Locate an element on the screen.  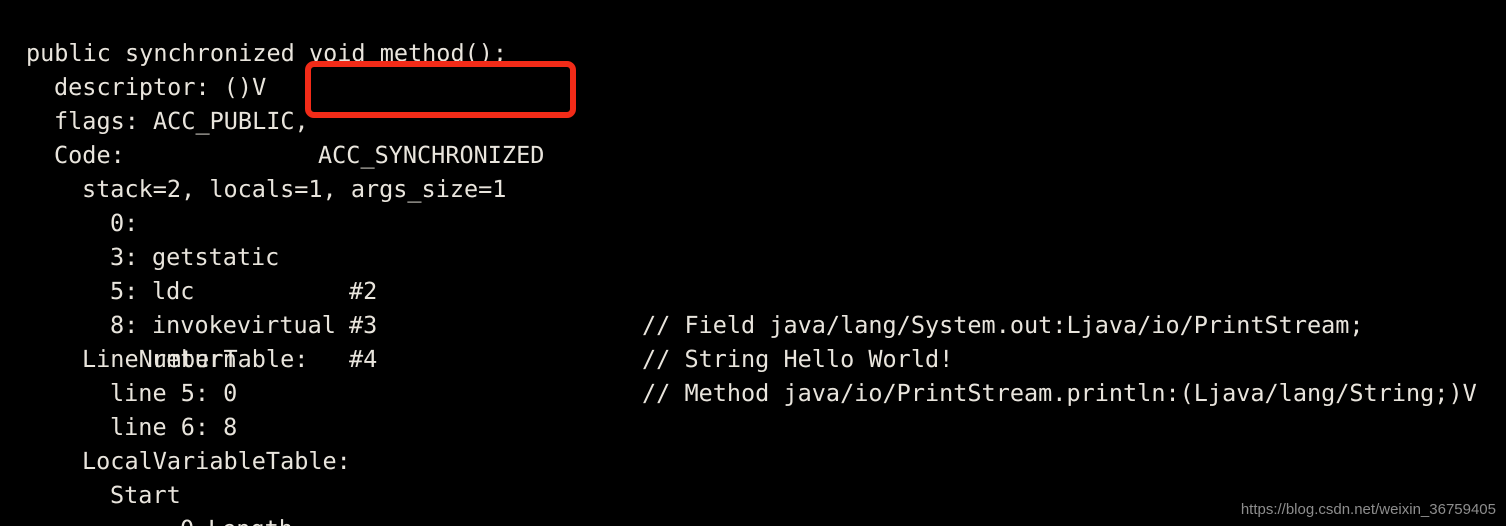
column-header-length: Length is located at coordinates (250, 519).